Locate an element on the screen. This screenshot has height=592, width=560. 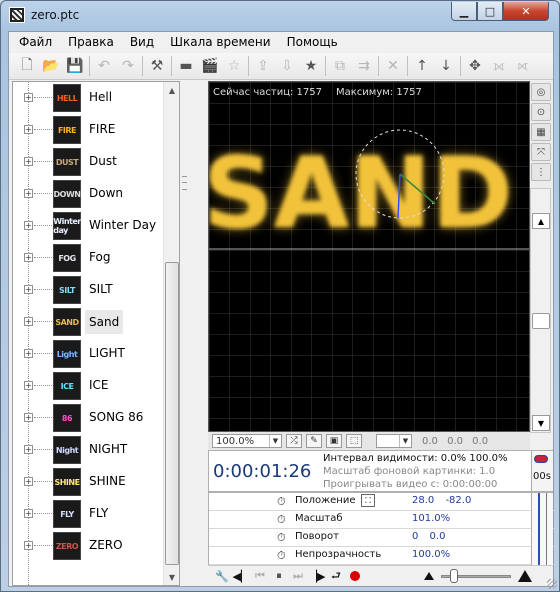
property-row: ⏱ Масштаб 101.0% is located at coordinates (381, 520).